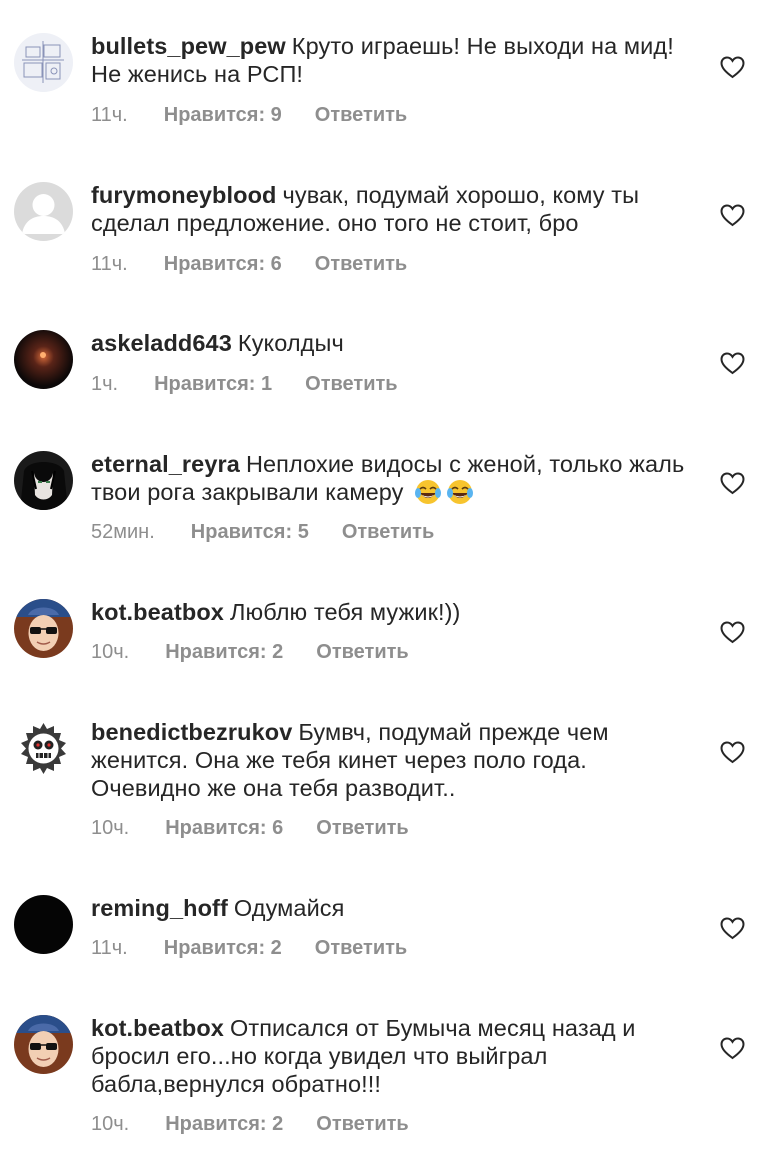 The width and height of the screenshot is (766, 1172). What do you see at coordinates (105, 384) in the screenshot?
I see `comment-time: 1ч.` at bounding box center [105, 384].